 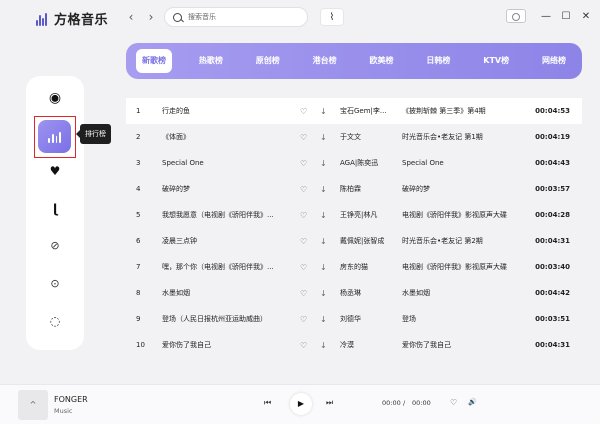 What do you see at coordinates (546, 17) in the screenshot?
I see `minimize-button: —` at bounding box center [546, 17].